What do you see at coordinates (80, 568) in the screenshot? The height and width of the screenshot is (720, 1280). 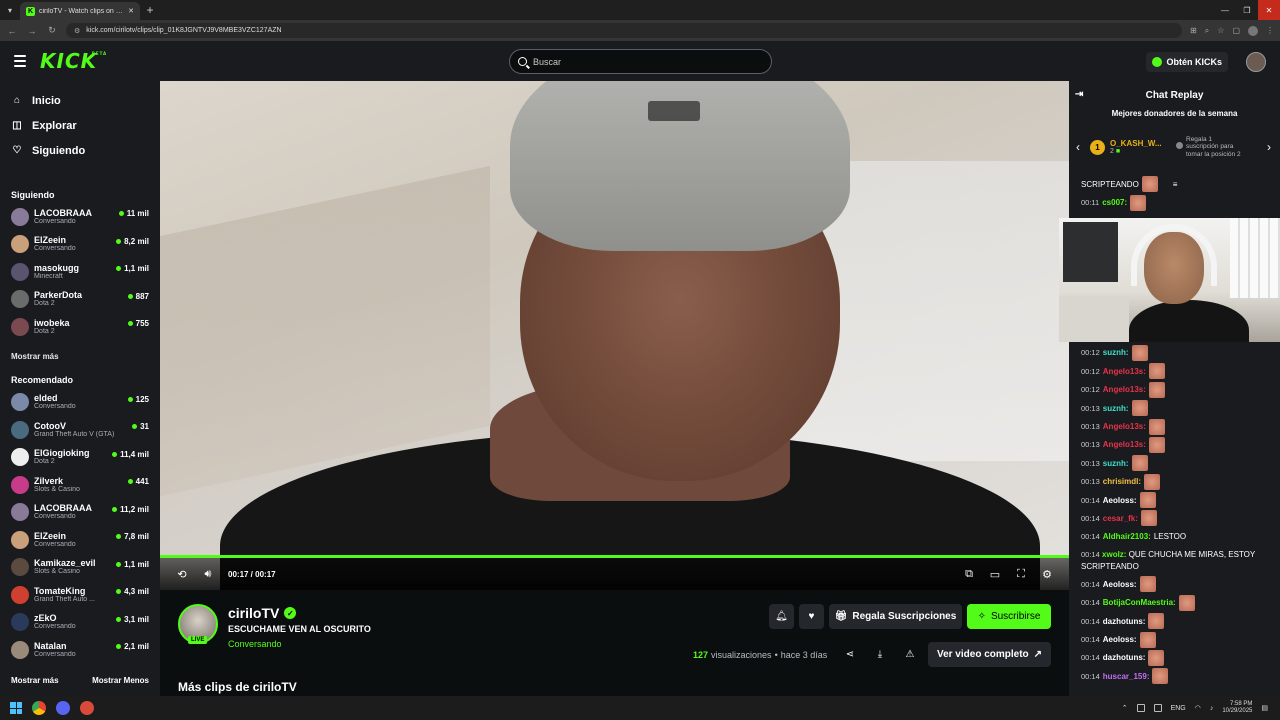 I see `channel-item: Kamikaze_evil Slots & Casino 1,1 mil` at bounding box center [80, 568].